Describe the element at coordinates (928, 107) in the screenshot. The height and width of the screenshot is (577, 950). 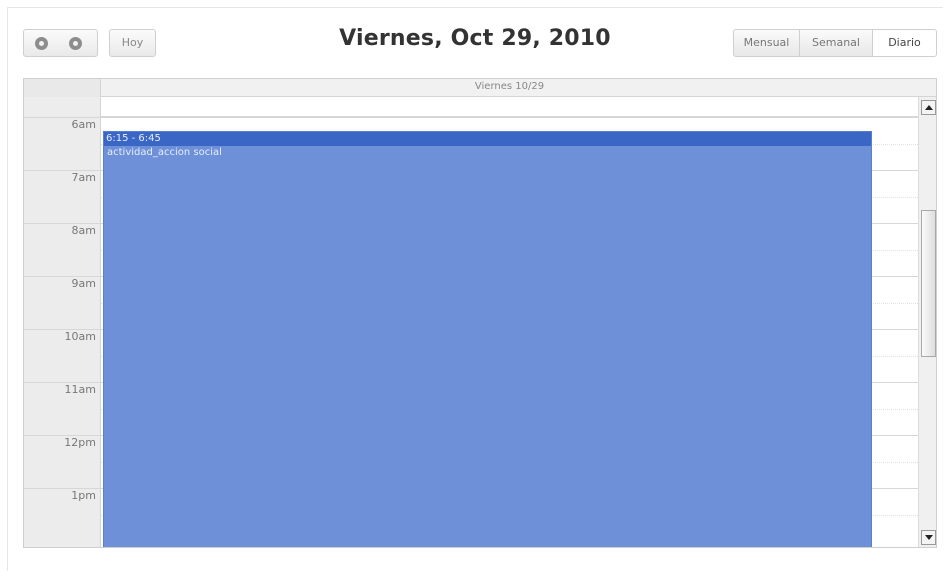
I see `scroll-up-arrow-icon` at that location.